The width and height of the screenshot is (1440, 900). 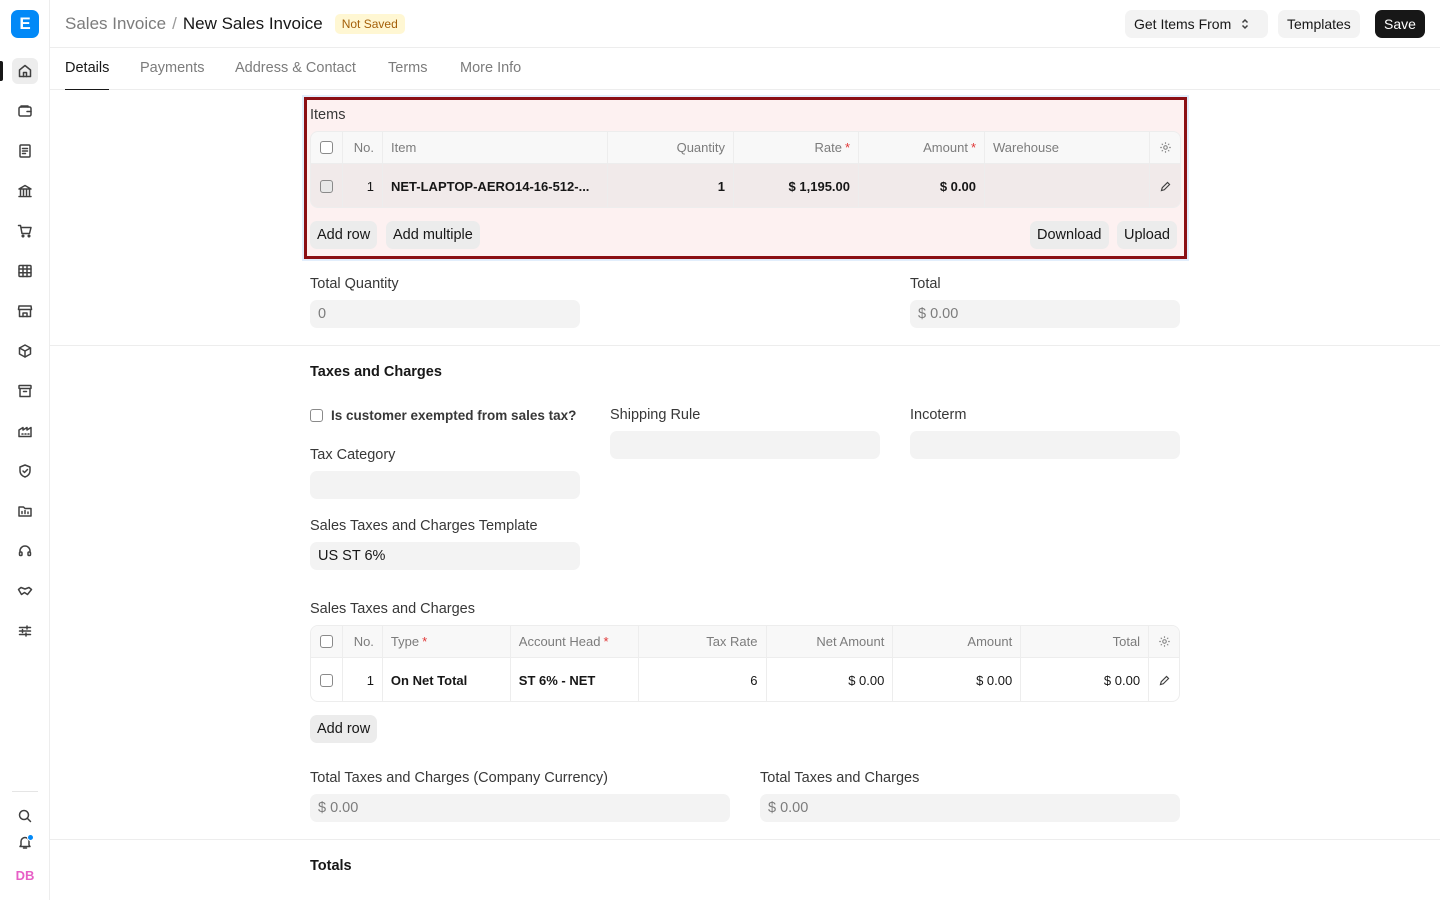 I want to click on exempt-checkbox-row: Is customer exempted from sales tax?, so click(x=443, y=415).